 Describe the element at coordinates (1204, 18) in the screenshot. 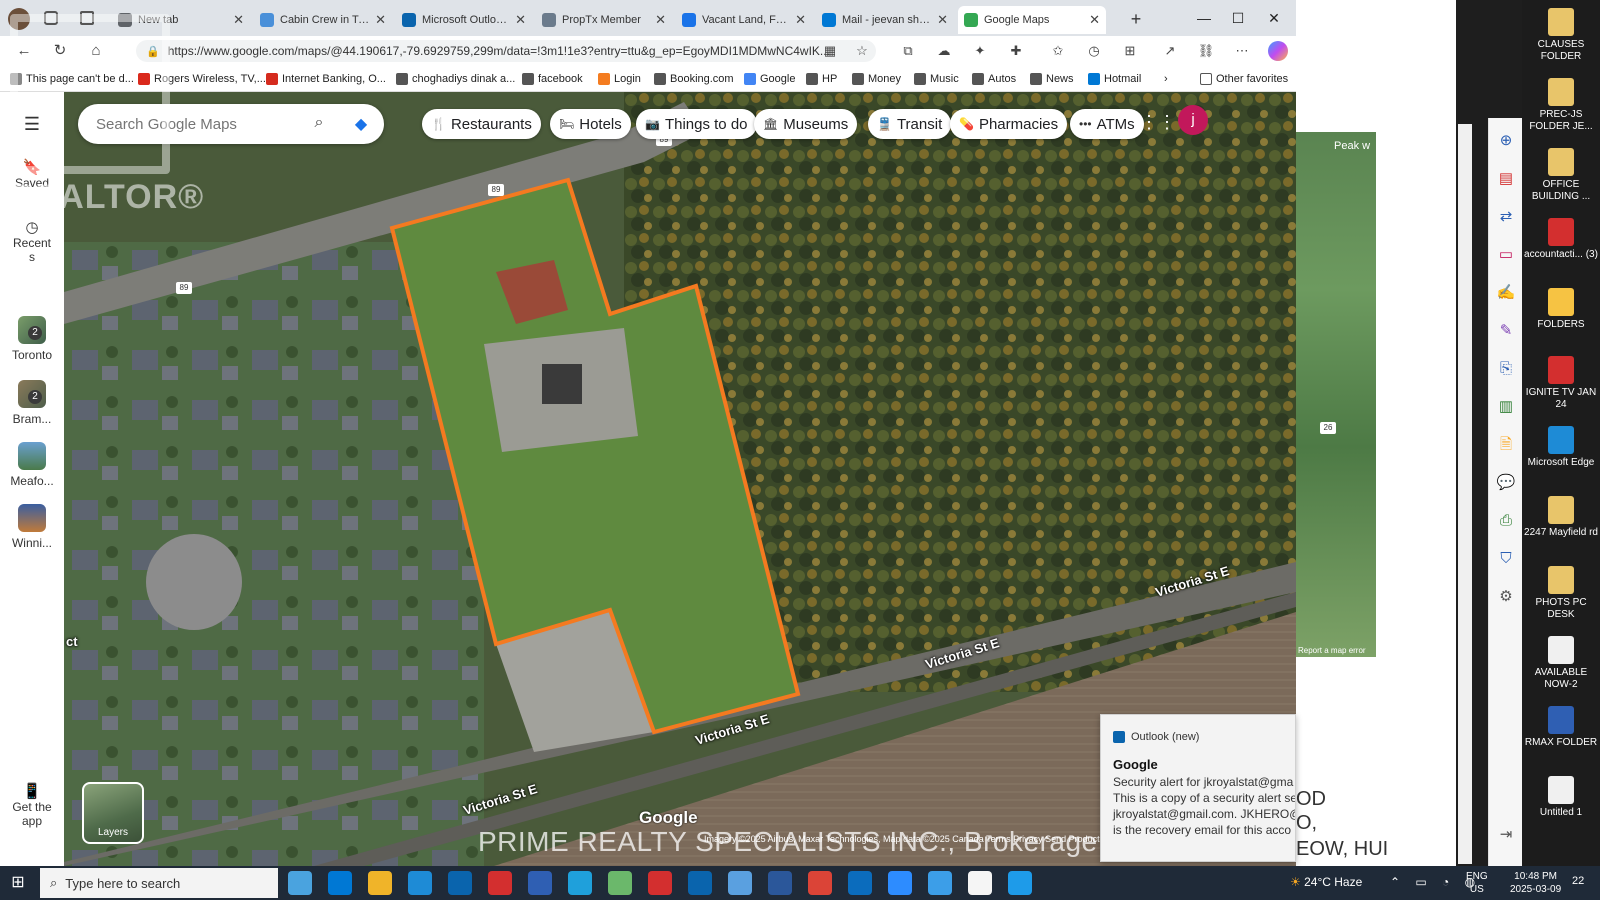

I see `minimize-button: —` at that location.